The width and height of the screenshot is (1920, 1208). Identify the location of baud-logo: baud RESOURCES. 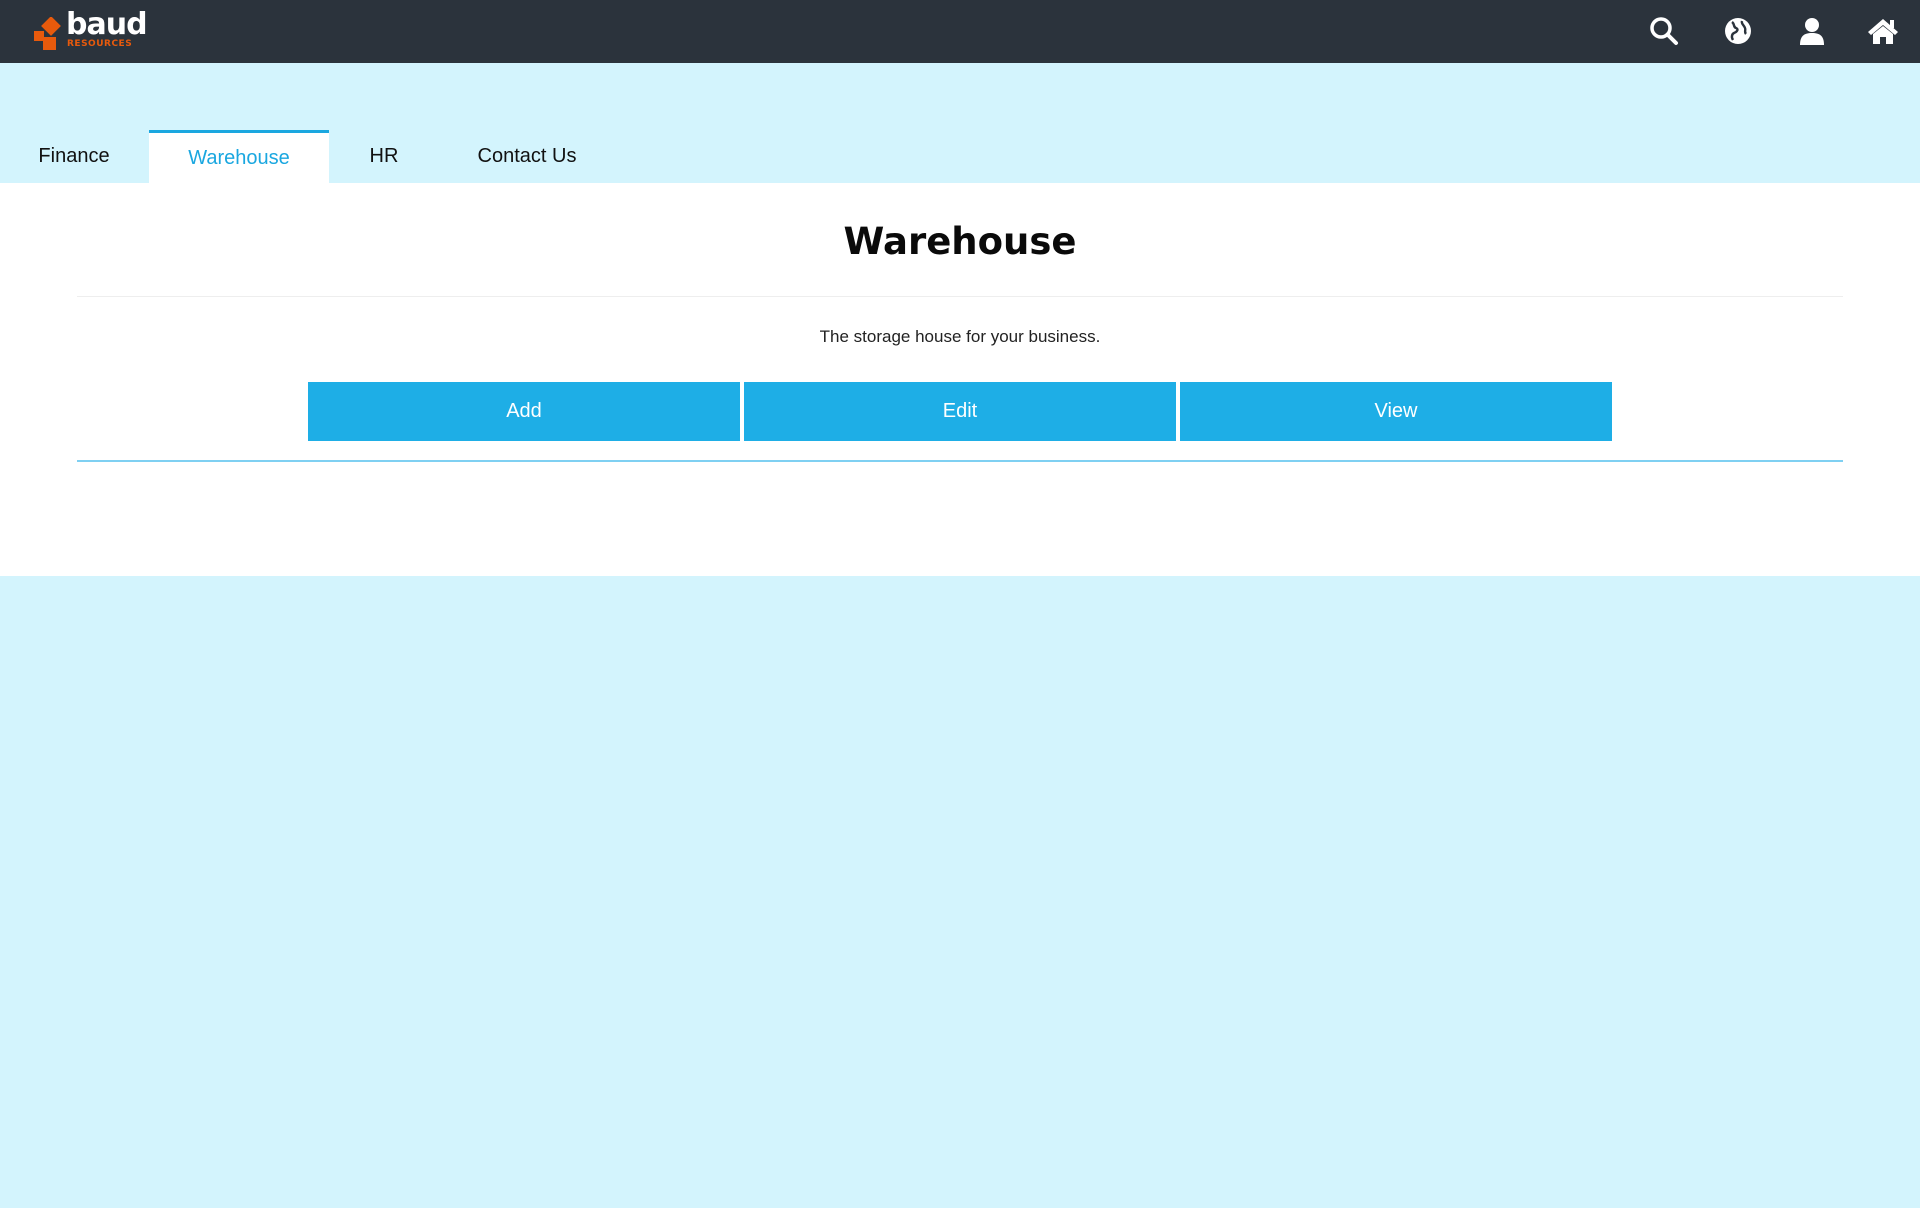
(92, 31).